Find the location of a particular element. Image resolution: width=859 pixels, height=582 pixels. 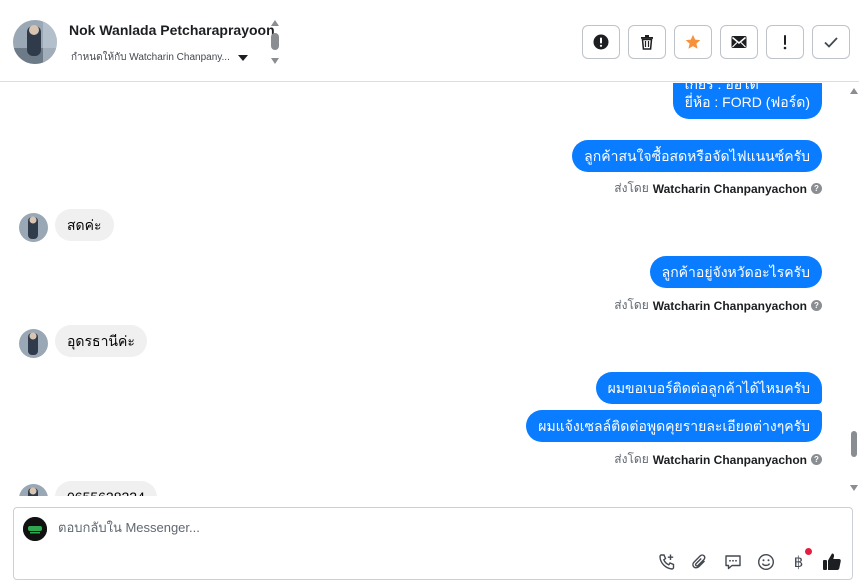

message-text: ยี่ห้อ : FORD (ฟอร์ด) is located at coordinates (747, 102).